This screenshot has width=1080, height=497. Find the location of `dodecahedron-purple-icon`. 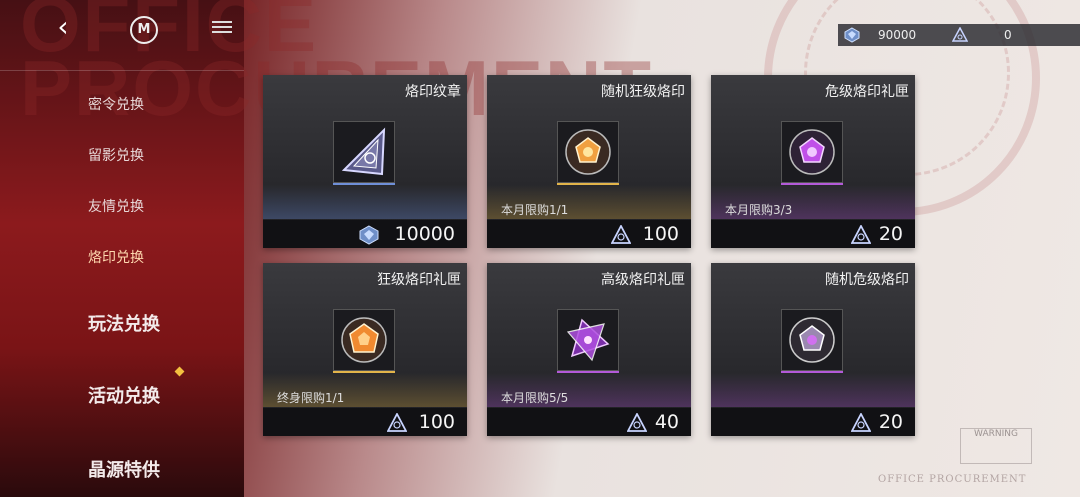

dodecahedron-purple-icon is located at coordinates (812, 152).